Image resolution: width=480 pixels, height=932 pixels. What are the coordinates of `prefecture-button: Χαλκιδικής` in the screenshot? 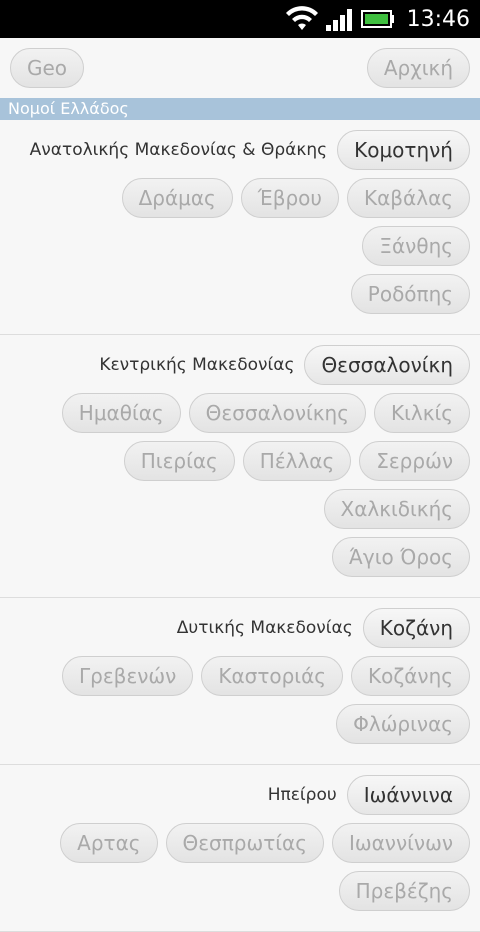 It's located at (396, 509).